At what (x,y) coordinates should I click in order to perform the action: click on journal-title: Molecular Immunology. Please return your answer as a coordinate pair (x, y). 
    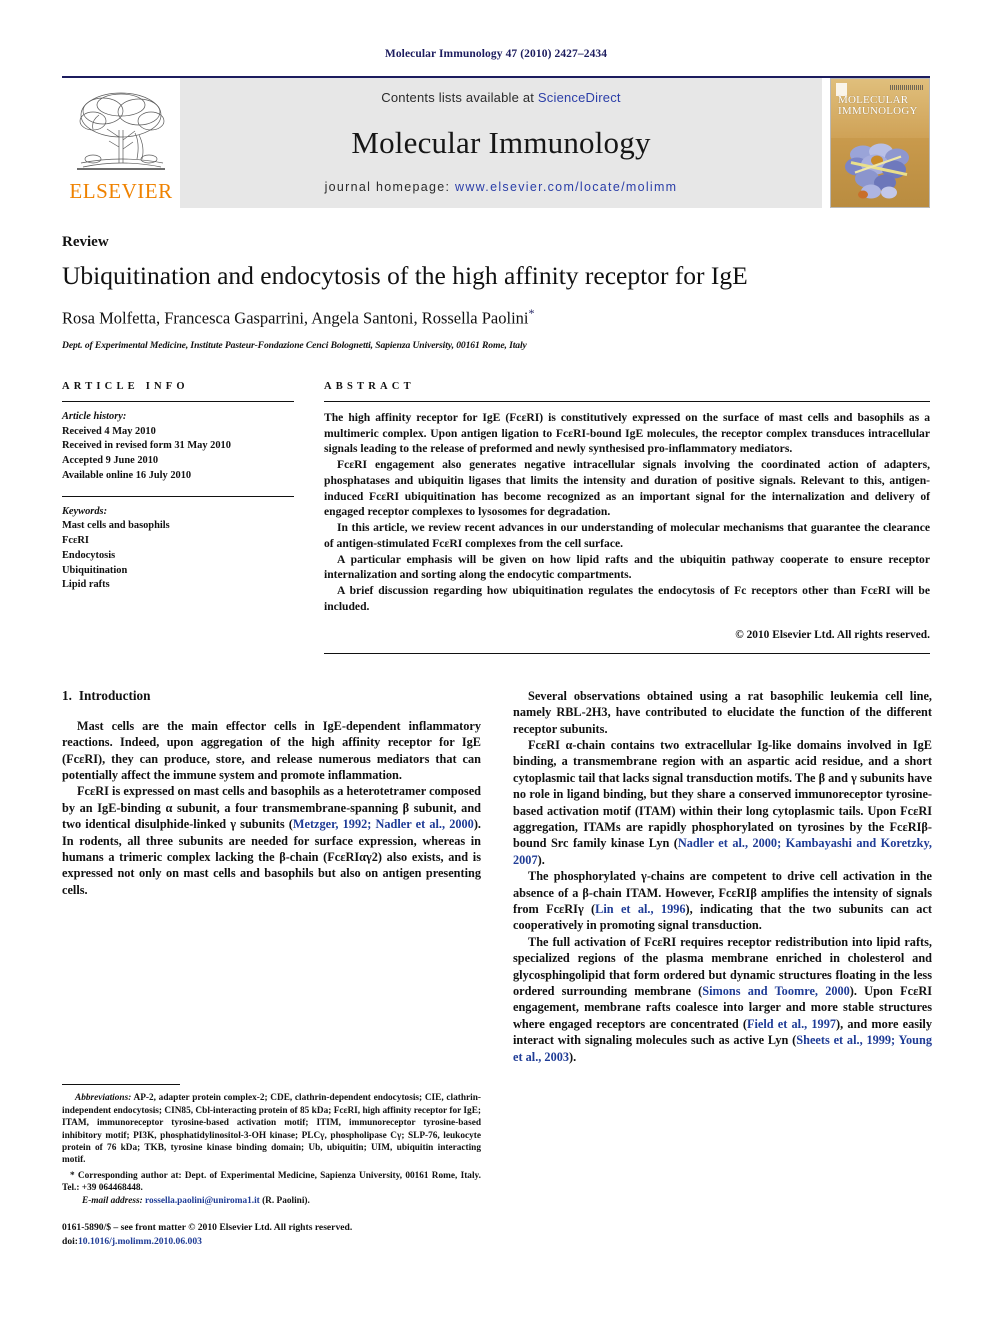
    Looking at the image, I should click on (501, 142).